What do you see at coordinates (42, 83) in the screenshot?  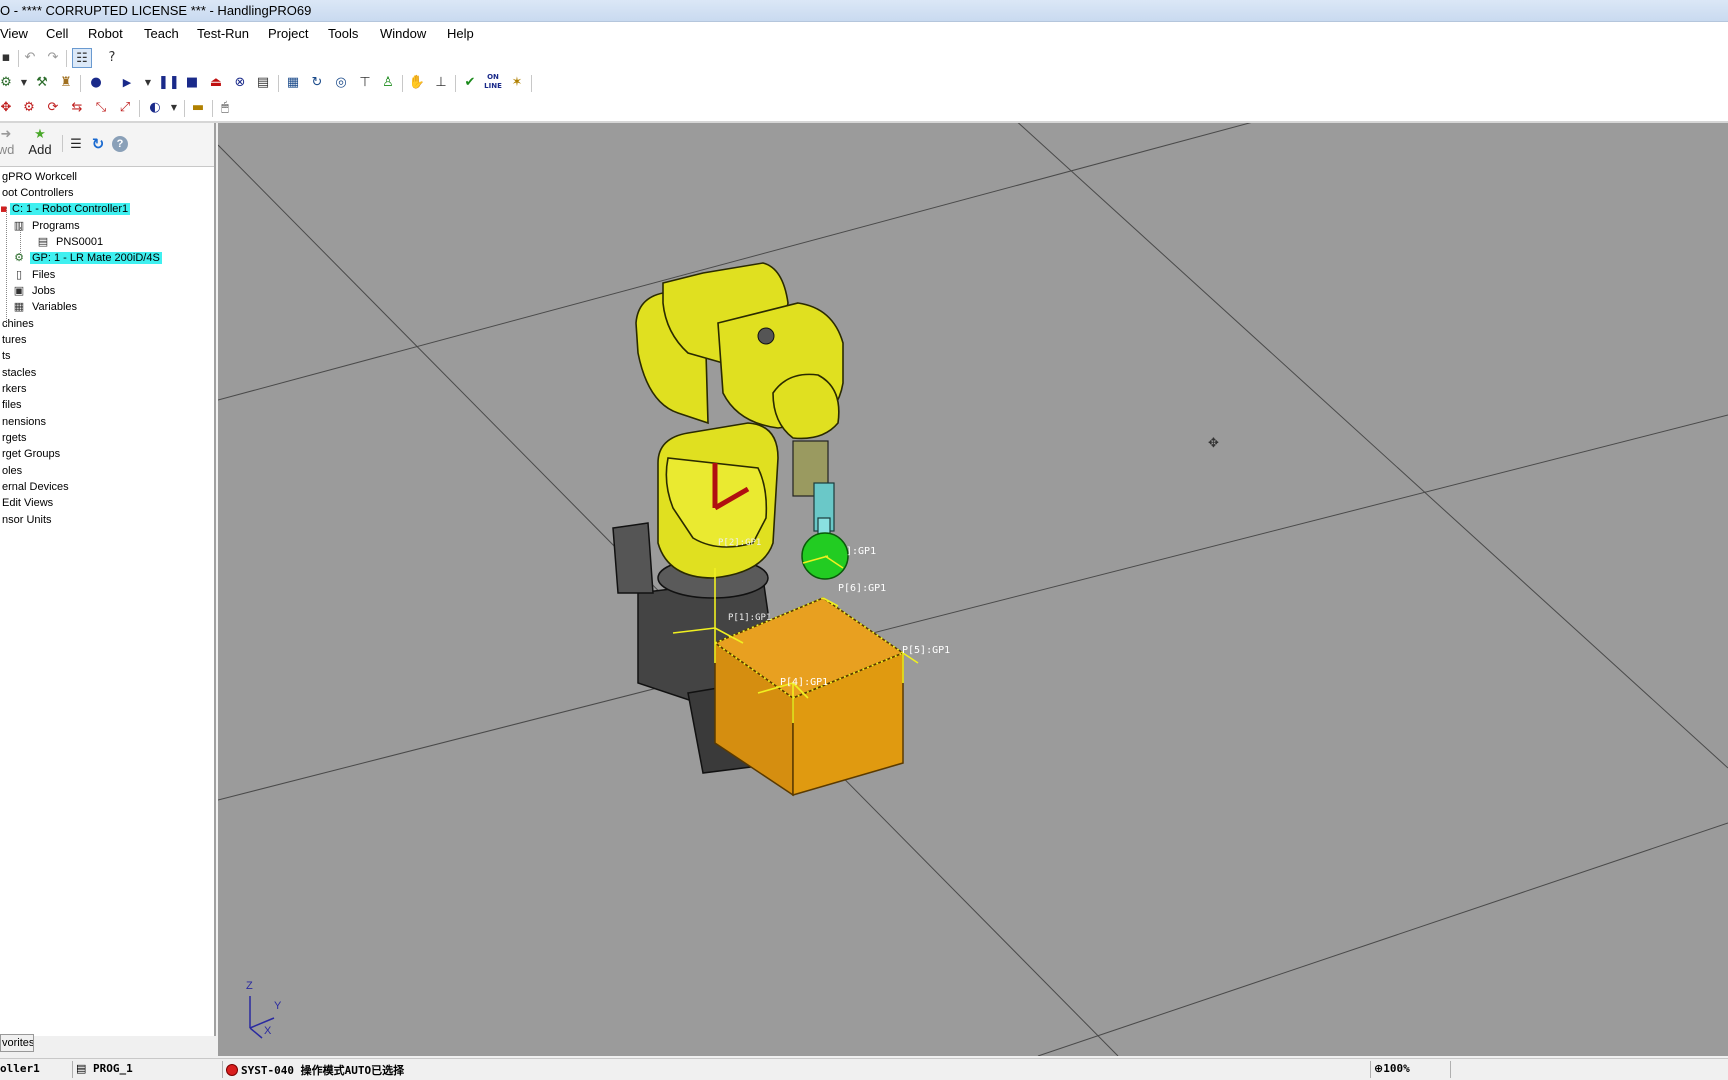 I see `teach-icon: ⚒` at bounding box center [42, 83].